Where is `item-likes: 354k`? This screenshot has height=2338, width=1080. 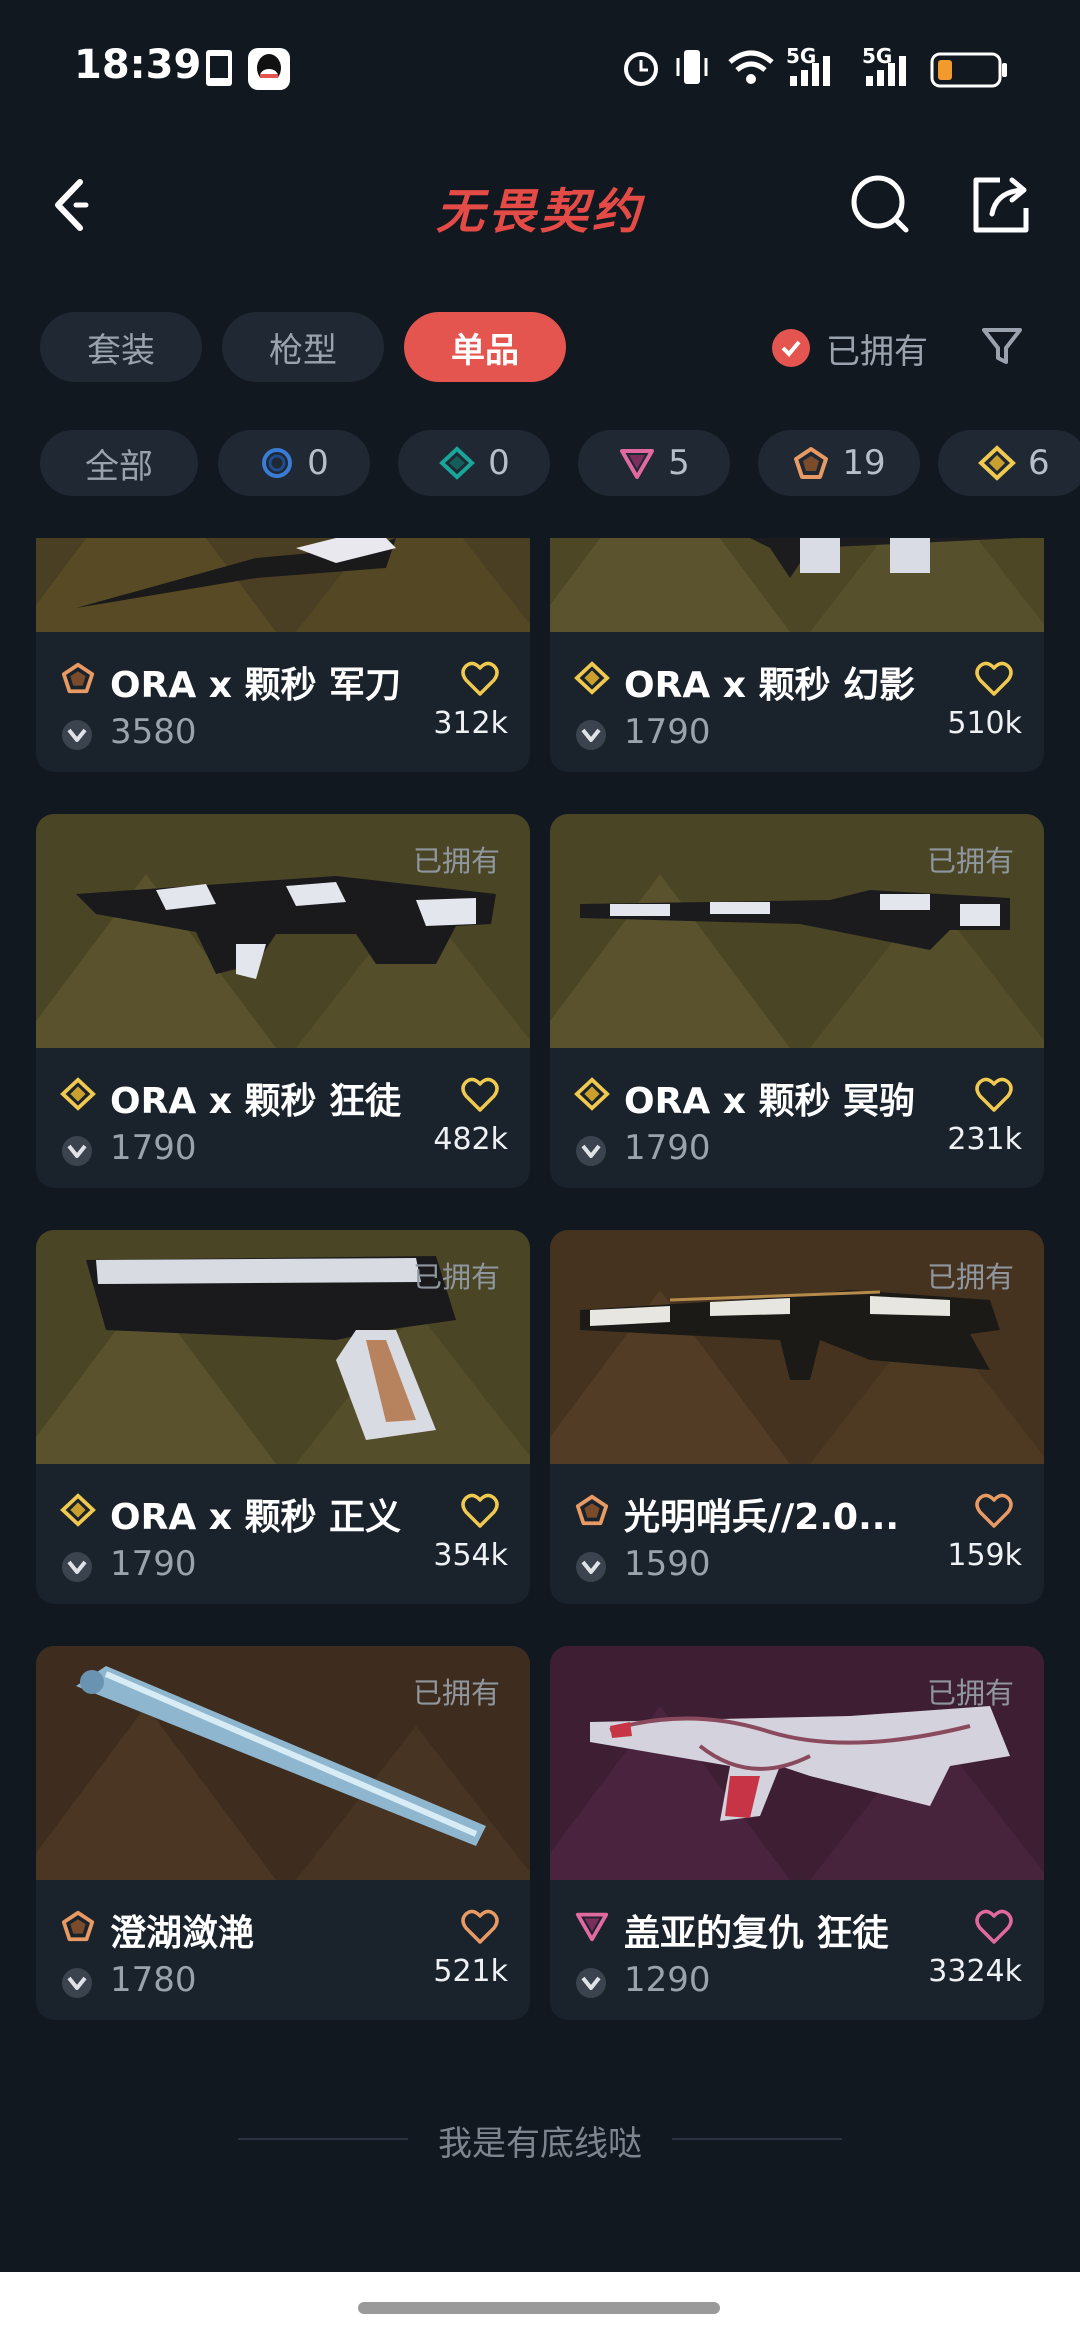
item-likes: 354k is located at coordinates (470, 1555).